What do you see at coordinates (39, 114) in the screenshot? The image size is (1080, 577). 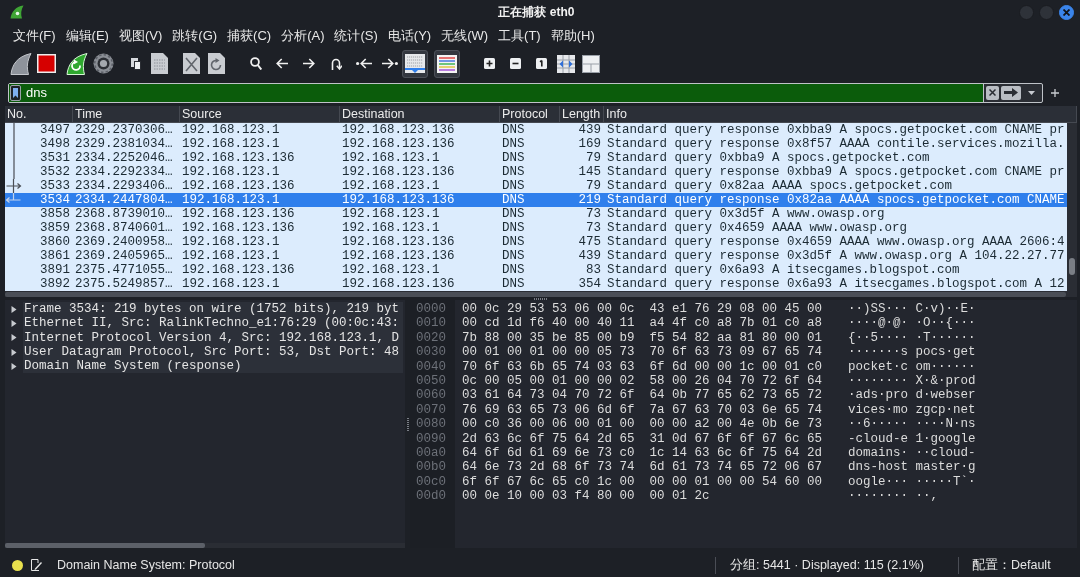 I see `column-header: No.` at bounding box center [39, 114].